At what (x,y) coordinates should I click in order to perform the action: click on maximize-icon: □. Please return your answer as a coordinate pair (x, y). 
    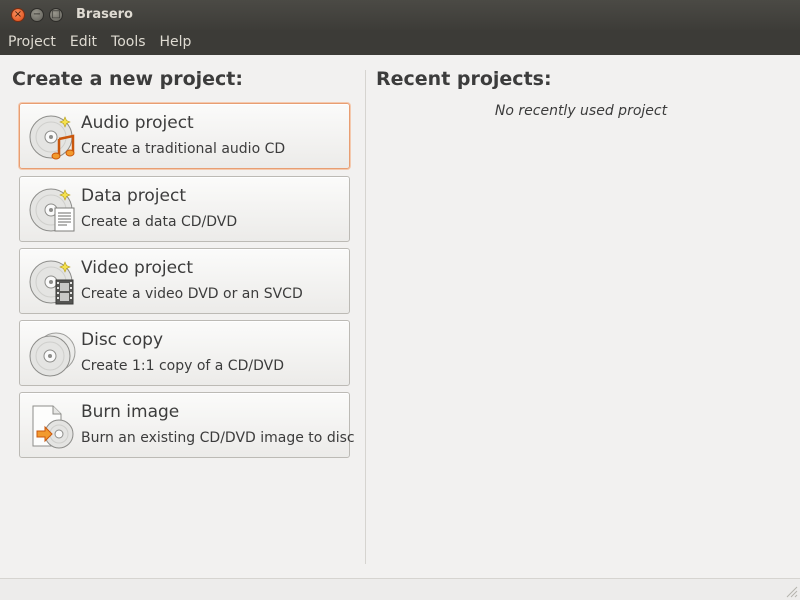
    Looking at the image, I should click on (56, 14).